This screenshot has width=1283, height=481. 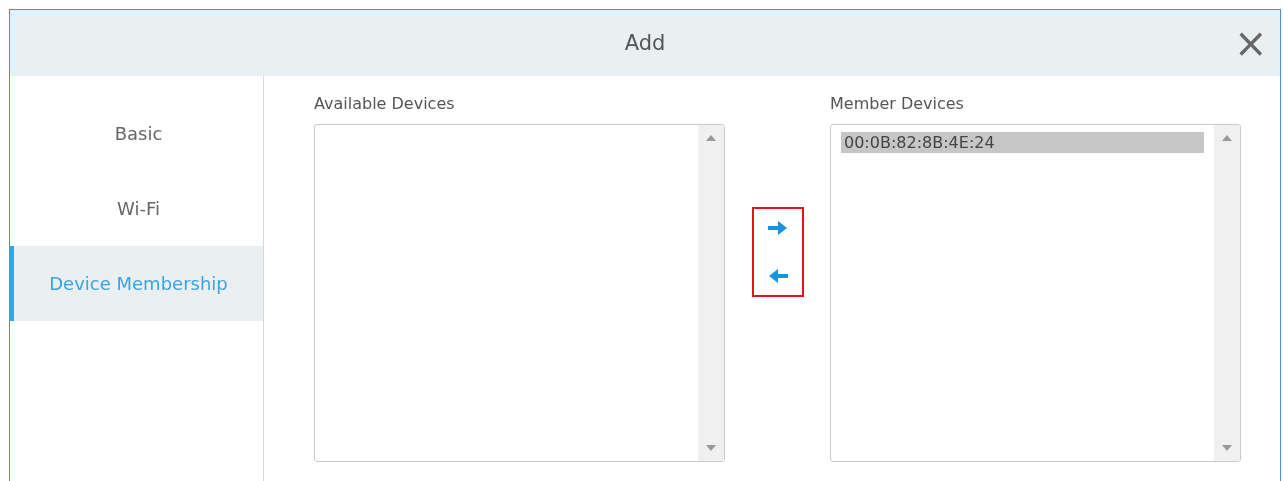 I want to click on list-label: Available Devices, so click(x=385, y=104).